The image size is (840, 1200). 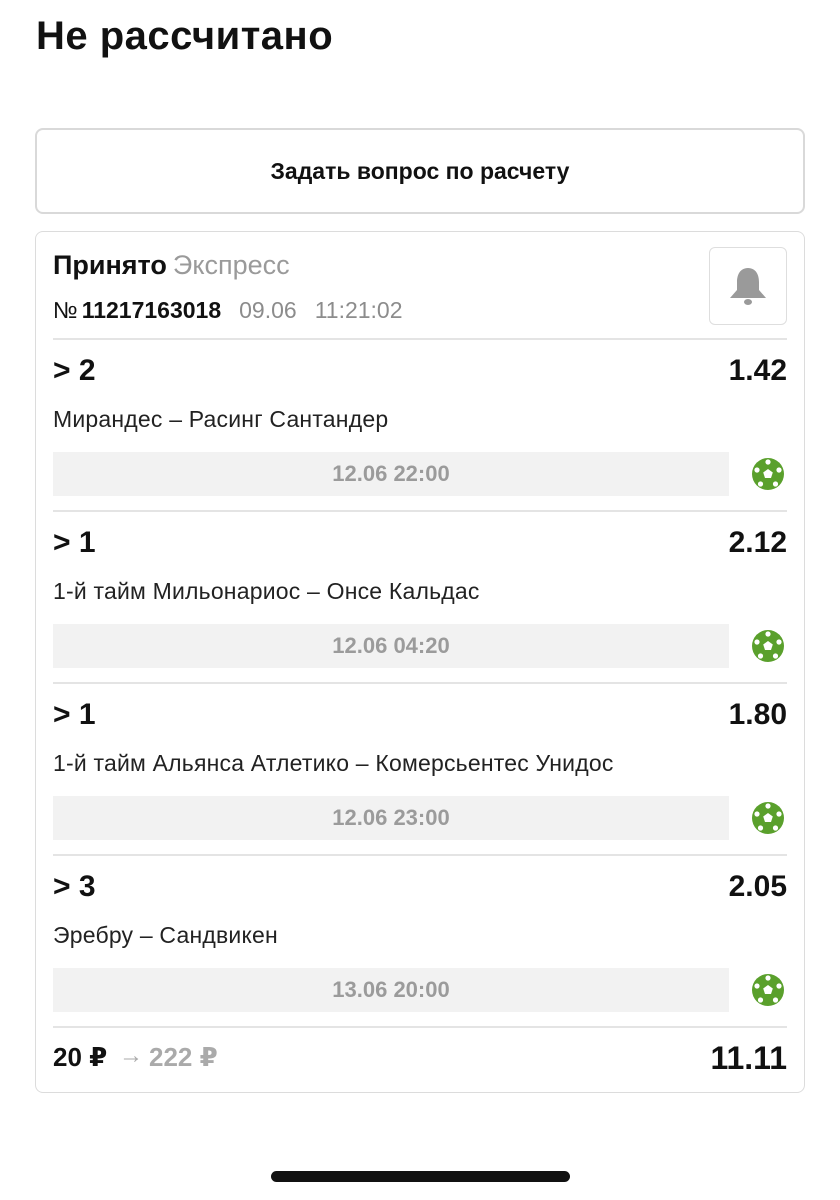 I want to click on status-line: Принято Экспресс, so click(x=420, y=265).